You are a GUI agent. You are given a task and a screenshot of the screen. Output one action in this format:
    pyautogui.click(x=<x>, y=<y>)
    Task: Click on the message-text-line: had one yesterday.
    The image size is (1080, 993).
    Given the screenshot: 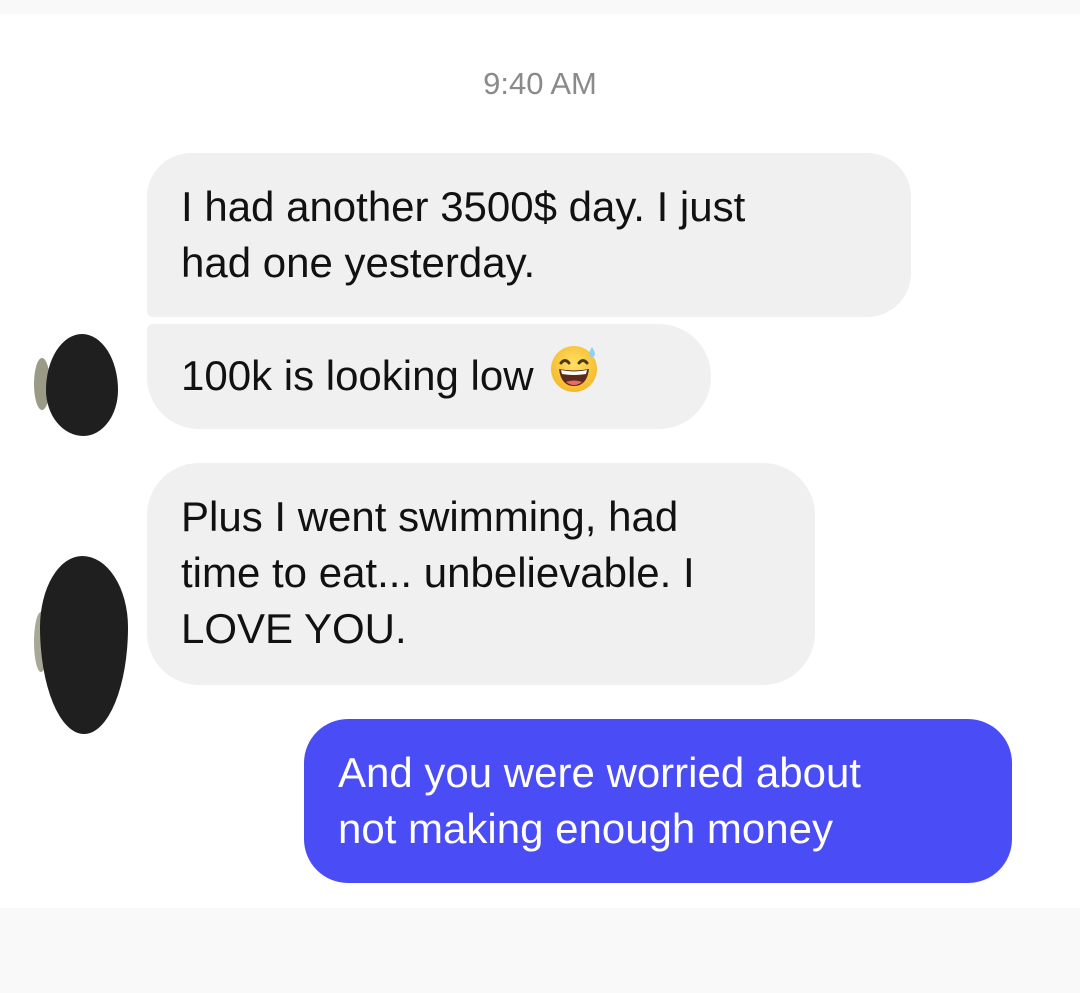 What is the action you would take?
    pyautogui.click(x=358, y=262)
    